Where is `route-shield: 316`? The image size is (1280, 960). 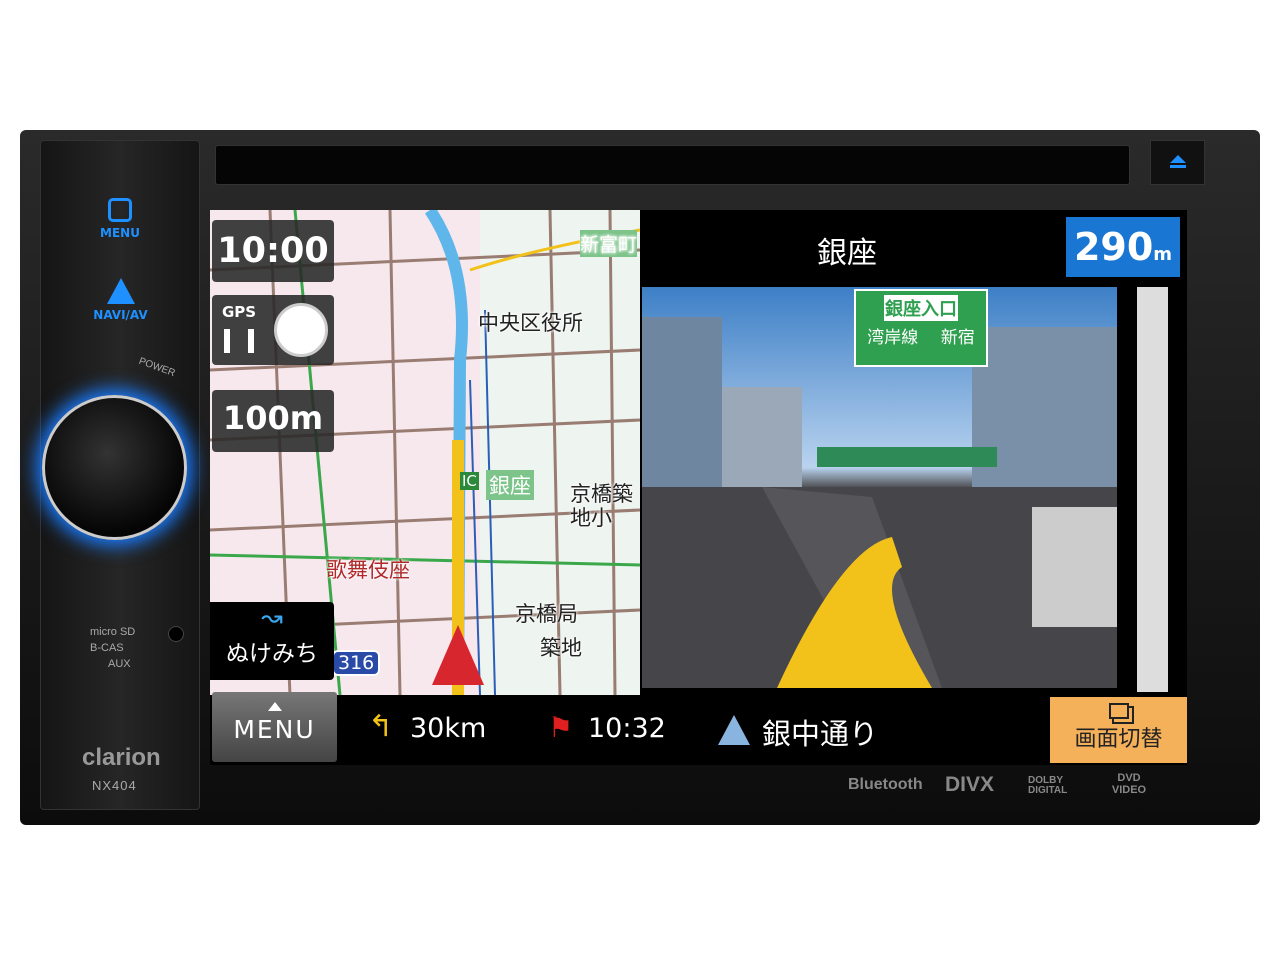 route-shield: 316 is located at coordinates (356, 663).